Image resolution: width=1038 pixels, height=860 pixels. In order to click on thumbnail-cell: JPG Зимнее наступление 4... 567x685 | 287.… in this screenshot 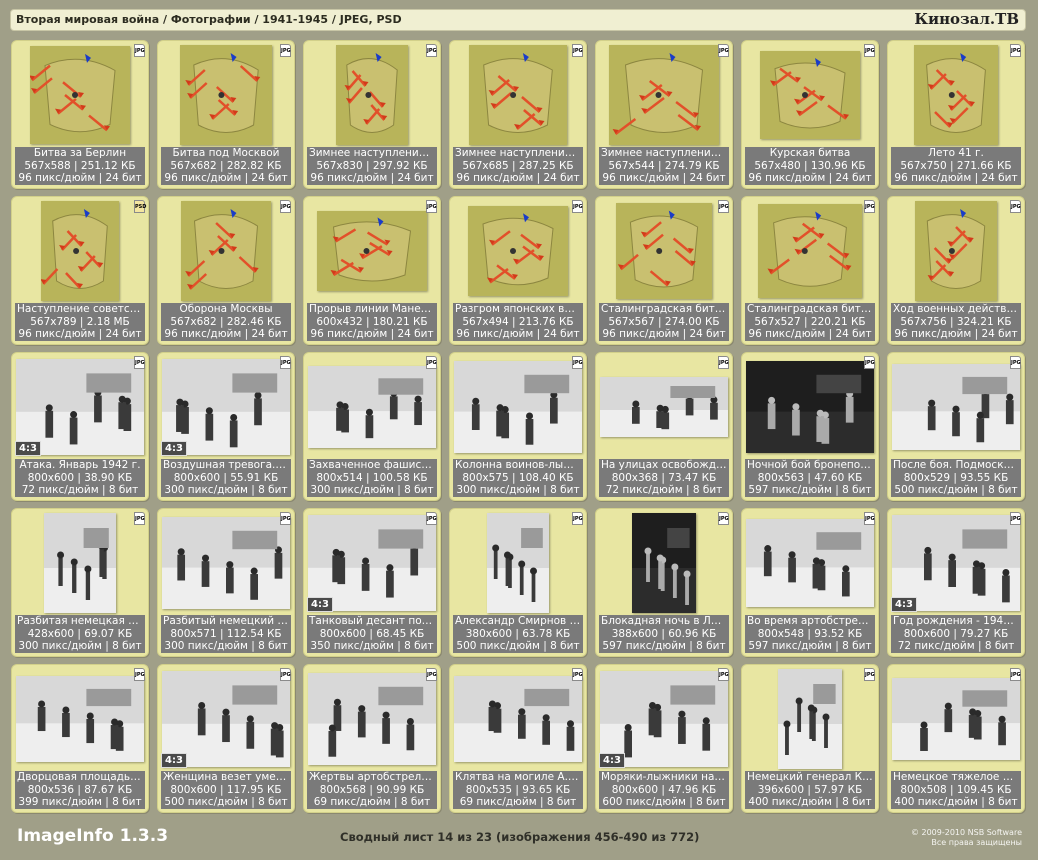, I will do `click(518, 114)`.